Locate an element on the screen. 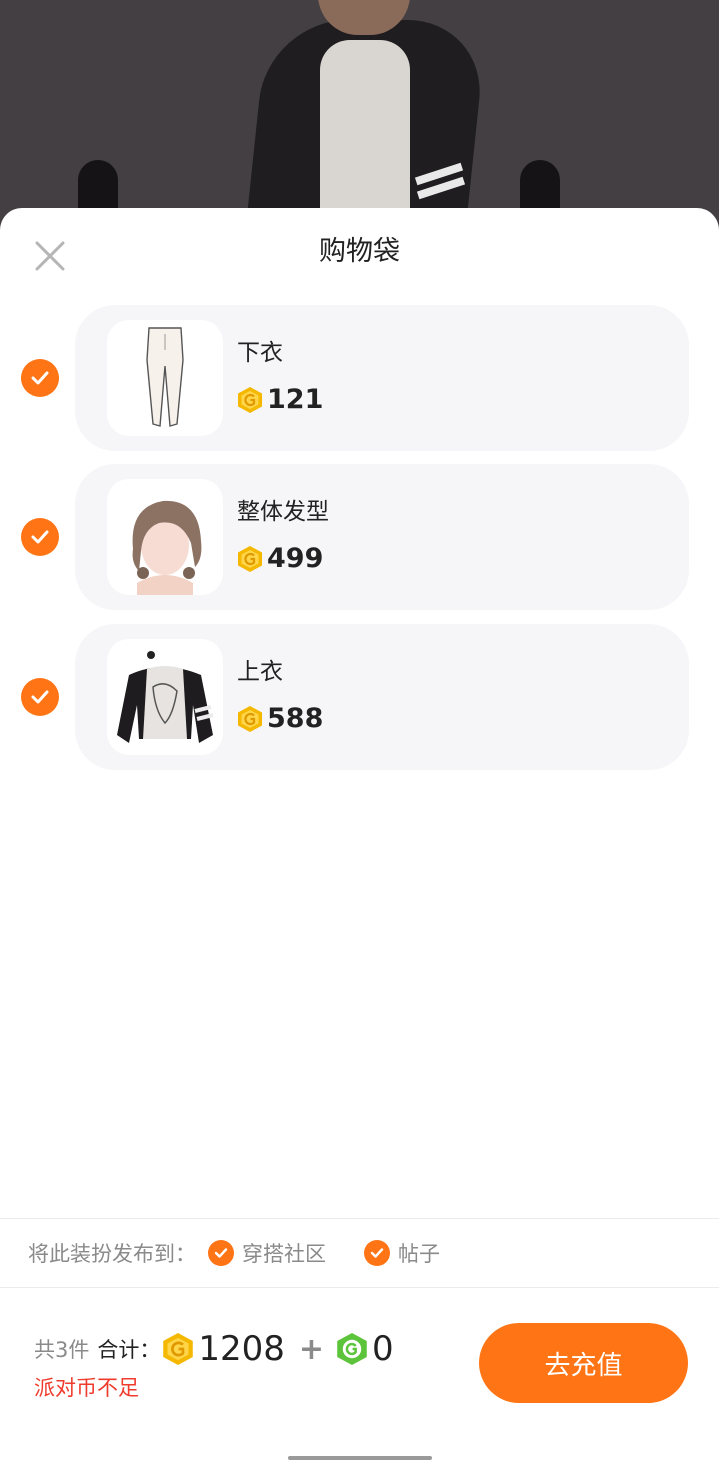  cart-item: 上衣 588 is located at coordinates (359, 697).